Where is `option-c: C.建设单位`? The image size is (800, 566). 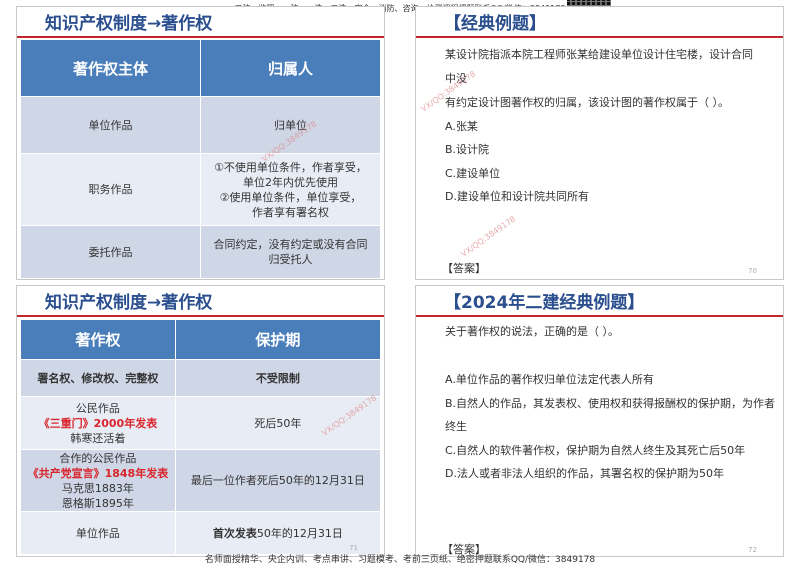
option-c: C.建设单位 is located at coordinates (473, 173).